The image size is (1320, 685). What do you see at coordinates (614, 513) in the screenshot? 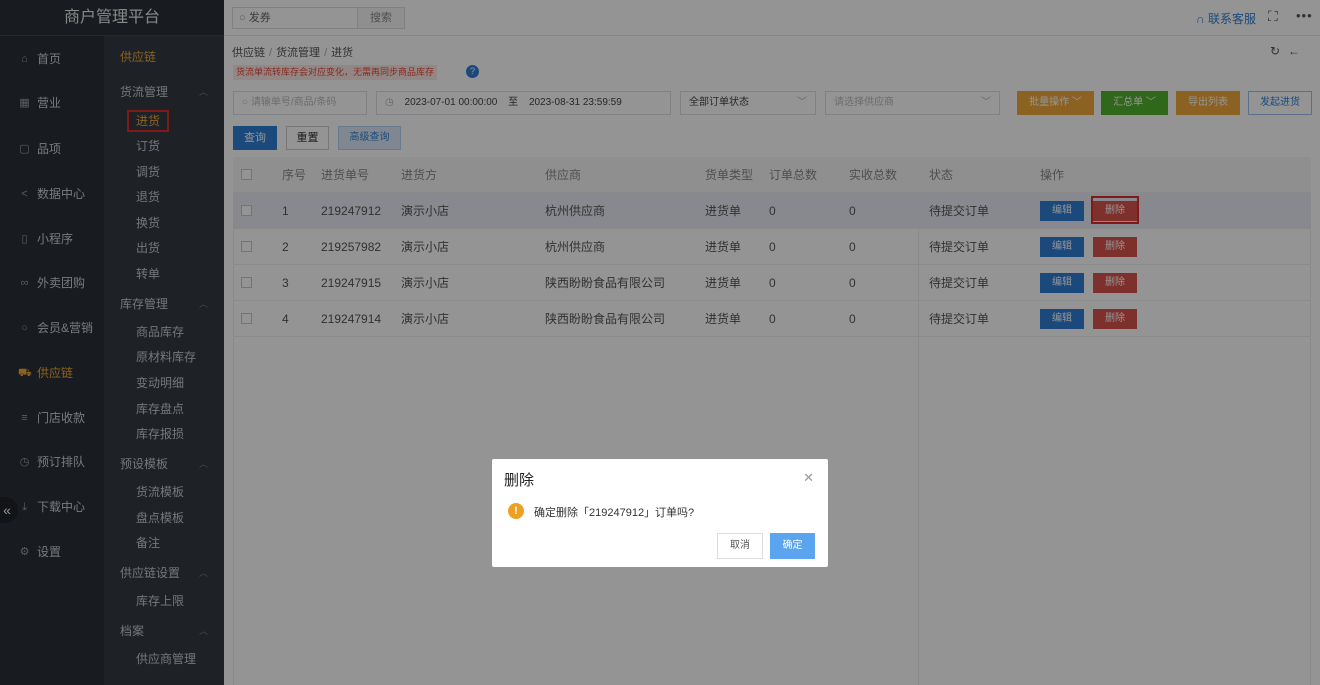
I see `dialog-message: 确定删除「219247912」订单吗?` at bounding box center [614, 513].